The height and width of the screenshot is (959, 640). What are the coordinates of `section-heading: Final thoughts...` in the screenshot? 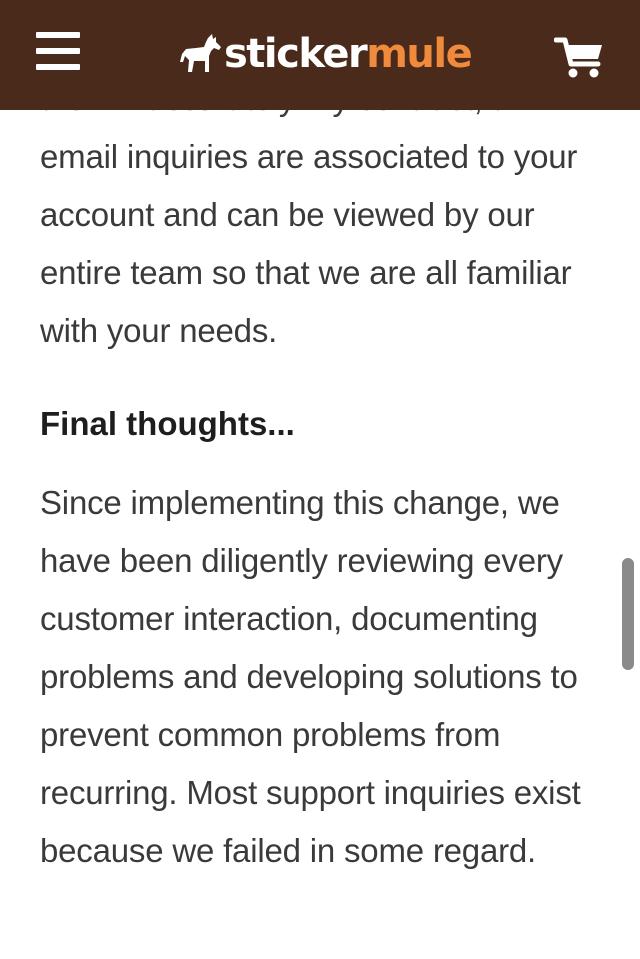 It's located at (167, 423).